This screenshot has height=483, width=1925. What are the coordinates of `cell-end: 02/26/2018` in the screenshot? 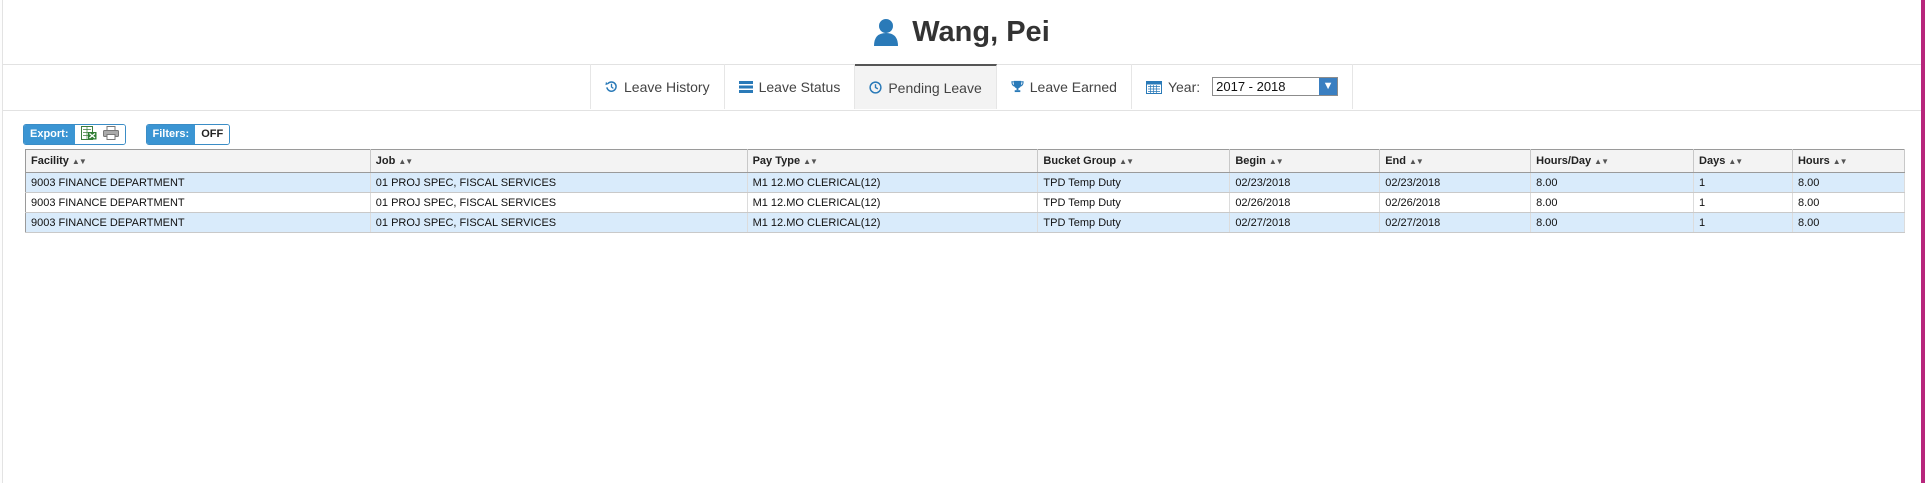 It's located at (1455, 202).